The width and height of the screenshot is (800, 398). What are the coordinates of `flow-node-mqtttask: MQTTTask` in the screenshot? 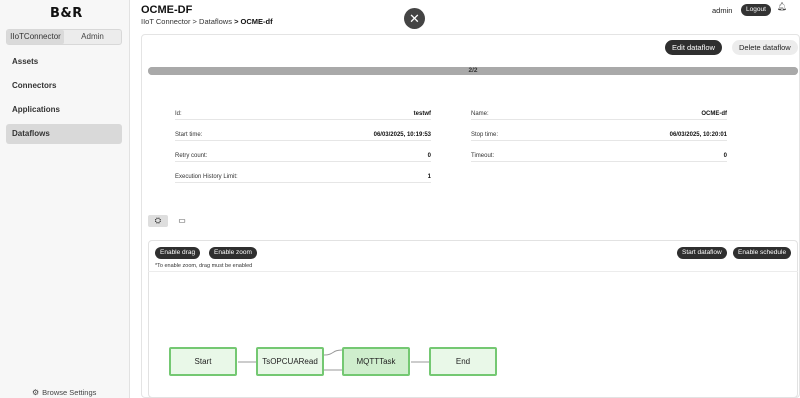 It's located at (376, 361).